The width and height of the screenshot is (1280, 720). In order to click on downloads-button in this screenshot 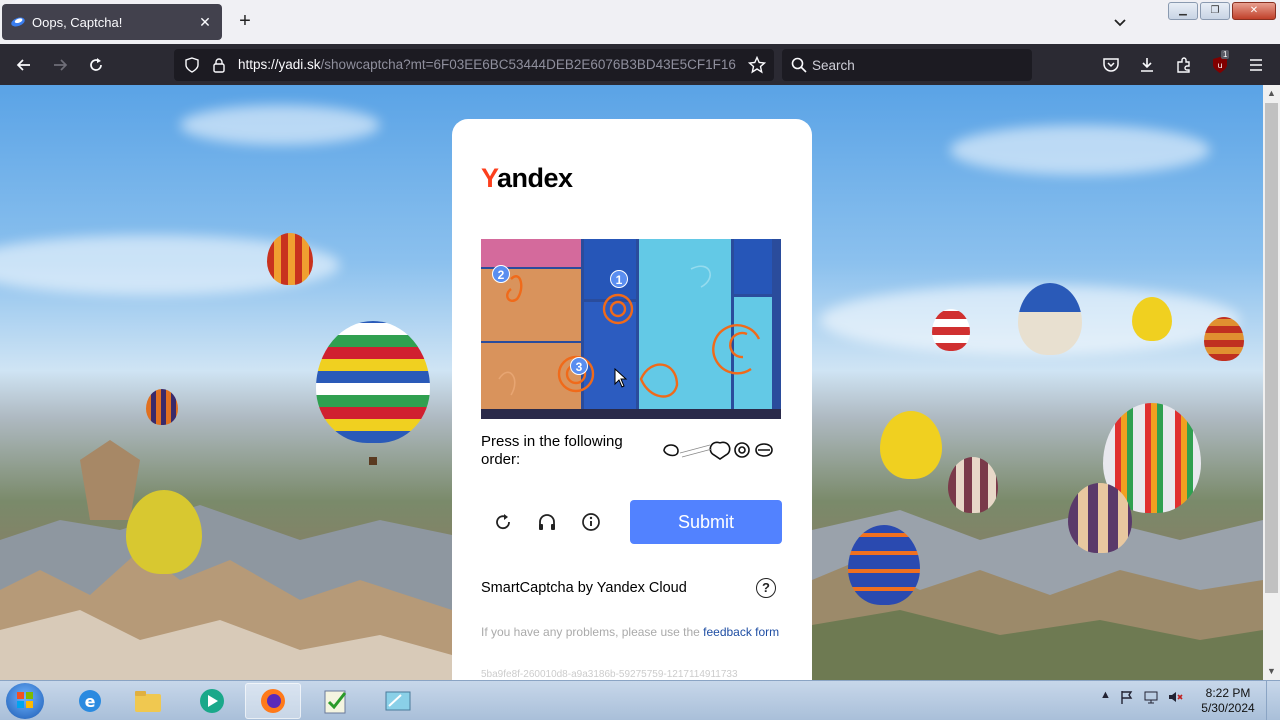, I will do `click(1147, 65)`.